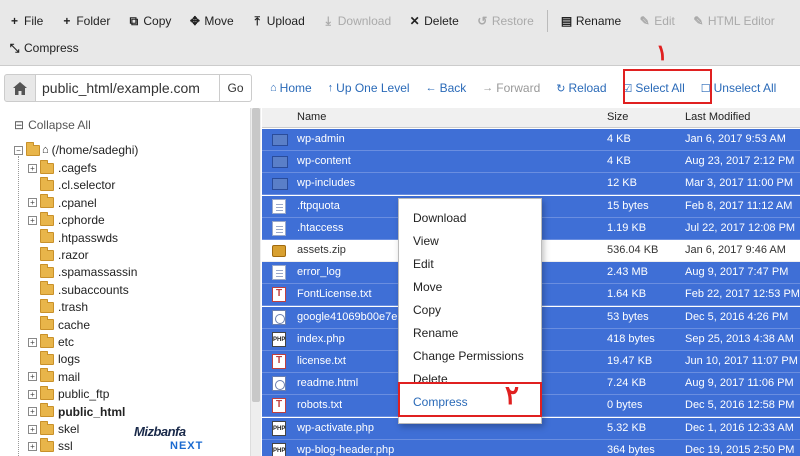 This screenshot has height=456, width=800. I want to click on restore-button: ↺ Restore, so click(505, 21).